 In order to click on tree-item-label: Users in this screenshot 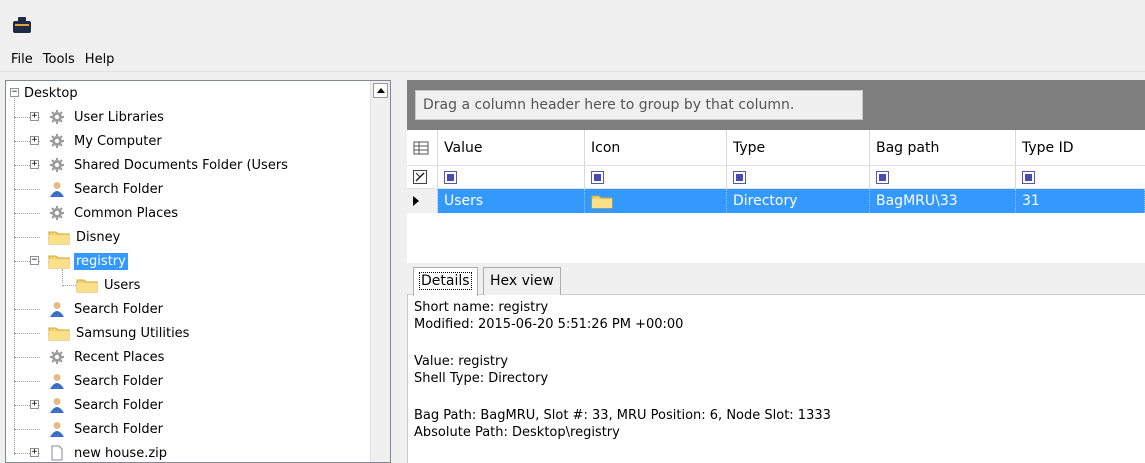, I will do `click(122, 285)`.